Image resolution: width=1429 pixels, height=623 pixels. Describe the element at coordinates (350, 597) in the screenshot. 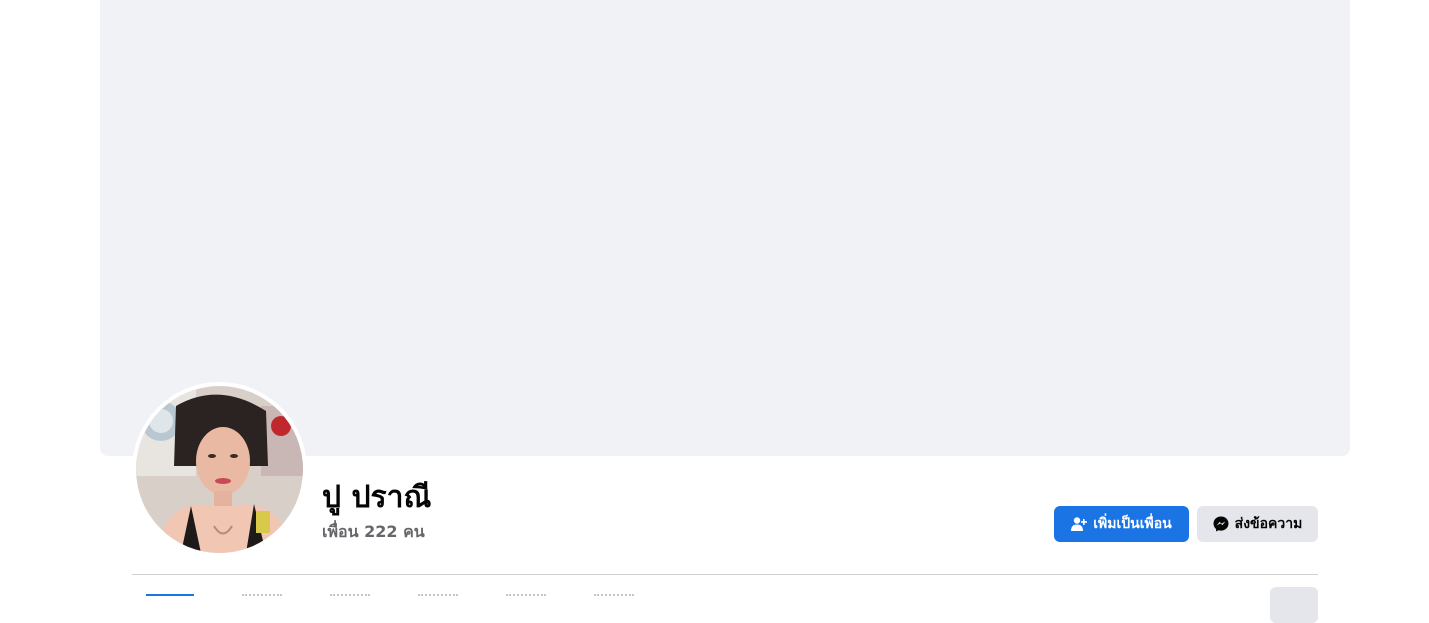

I see `tab-friends` at that location.